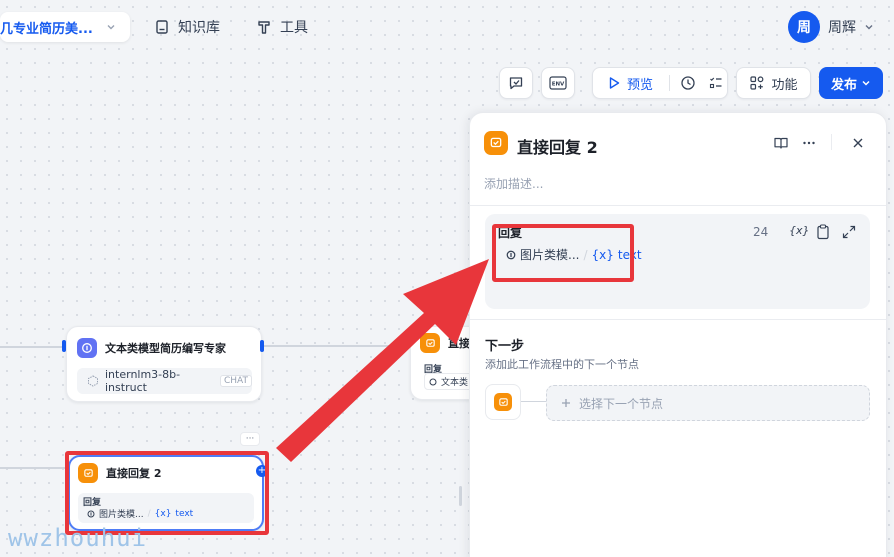 This screenshot has width=894, height=557. What do you see at coordinates (460, 496) in the screenshot?
I see `panel-resize-handle` at bounding box center [460, 496].